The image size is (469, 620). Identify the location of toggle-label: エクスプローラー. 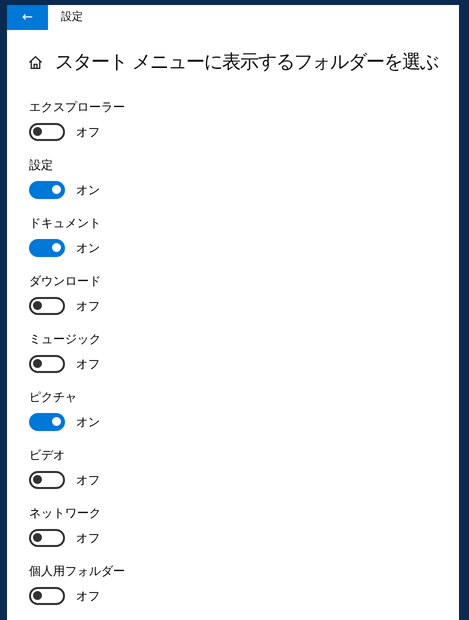
(77, 106).